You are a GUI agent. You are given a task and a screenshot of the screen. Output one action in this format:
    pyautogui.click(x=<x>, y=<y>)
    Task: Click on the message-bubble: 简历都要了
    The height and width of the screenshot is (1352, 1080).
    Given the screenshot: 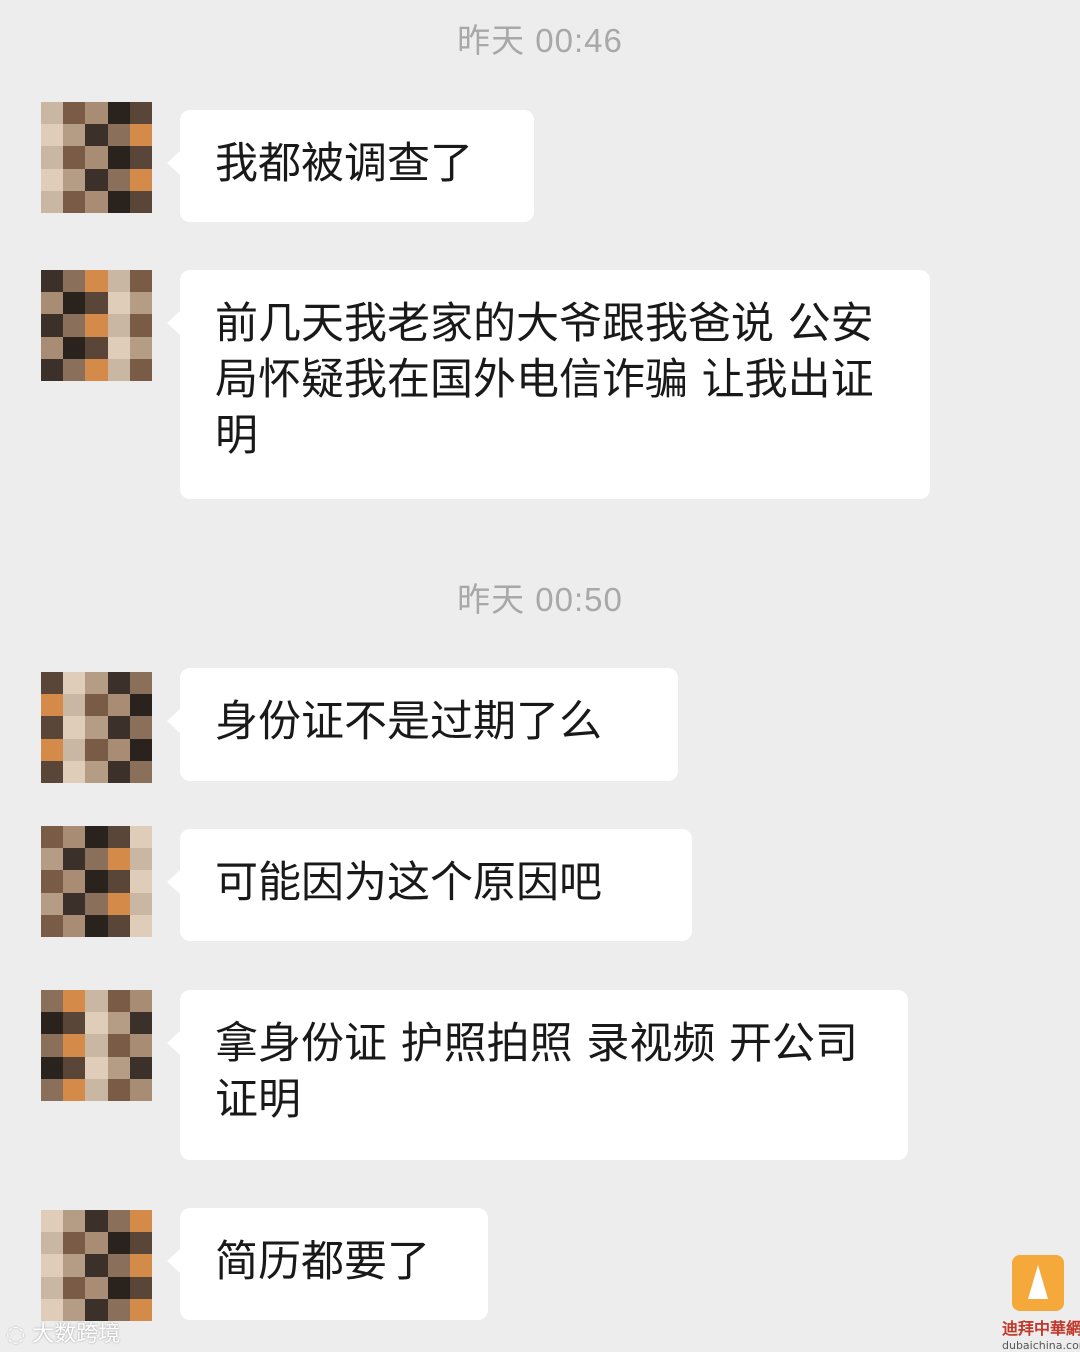 What is the action you would take?
    pyautogui.click(x=327, y=1264)
    